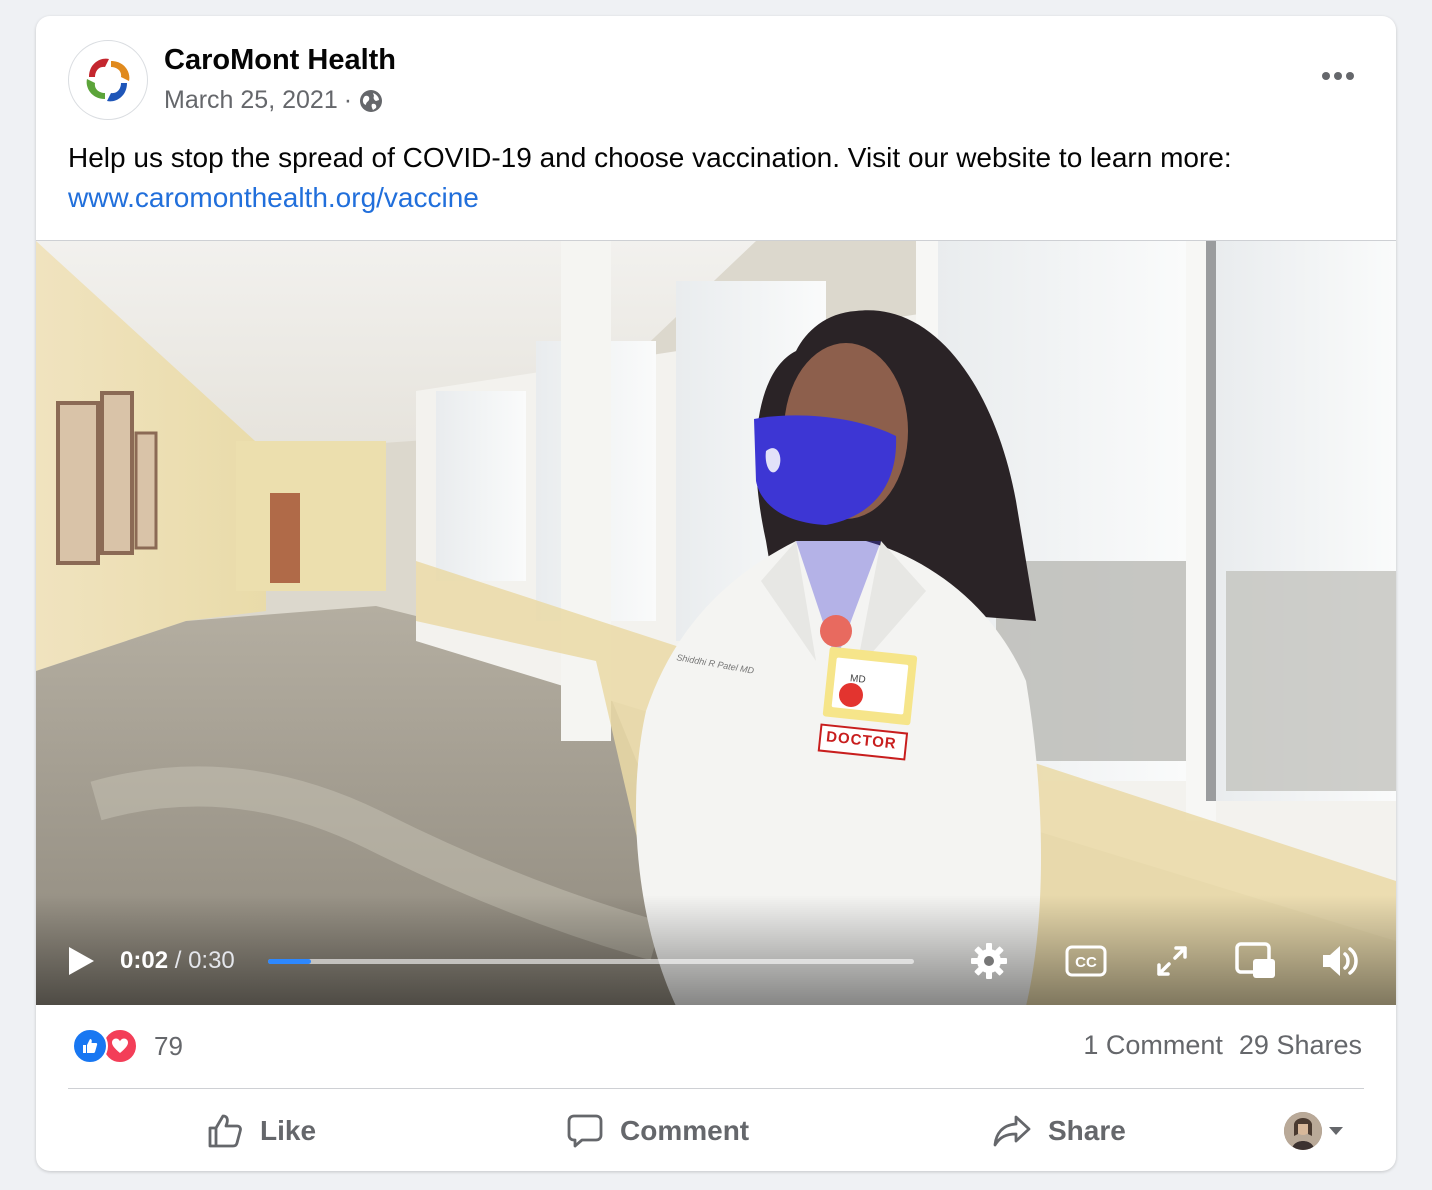 The height and width of the screenshot is (1190, 1432). I want to click on settings-icon, so click(989, 961).